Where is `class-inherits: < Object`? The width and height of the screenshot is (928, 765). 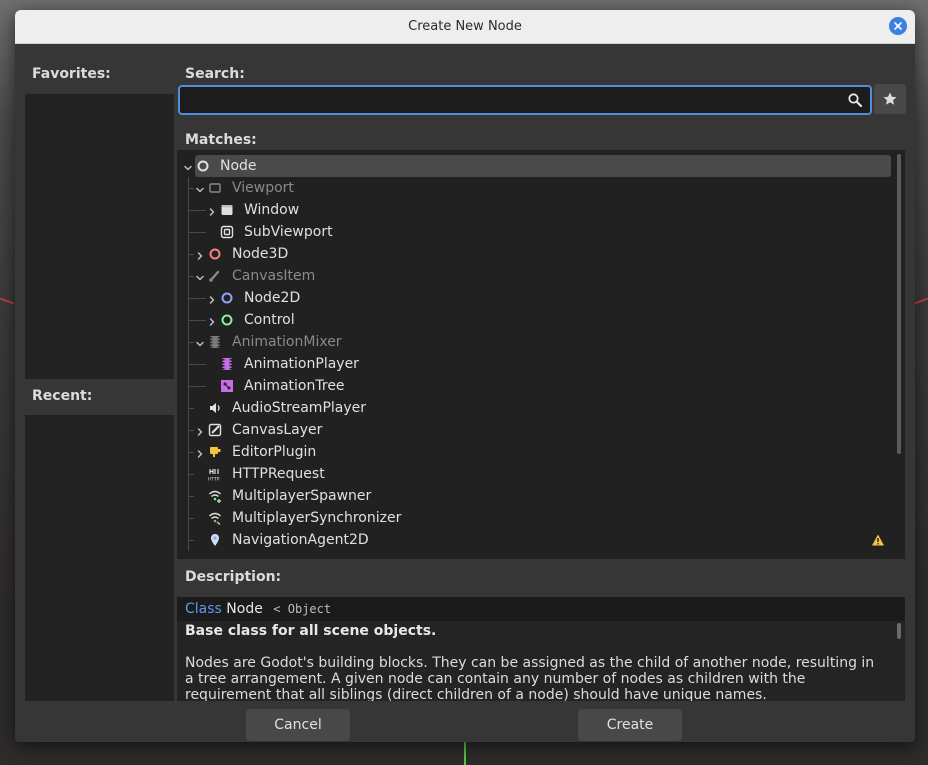 class-inherits: < Object is located at coordinates (302, 609).